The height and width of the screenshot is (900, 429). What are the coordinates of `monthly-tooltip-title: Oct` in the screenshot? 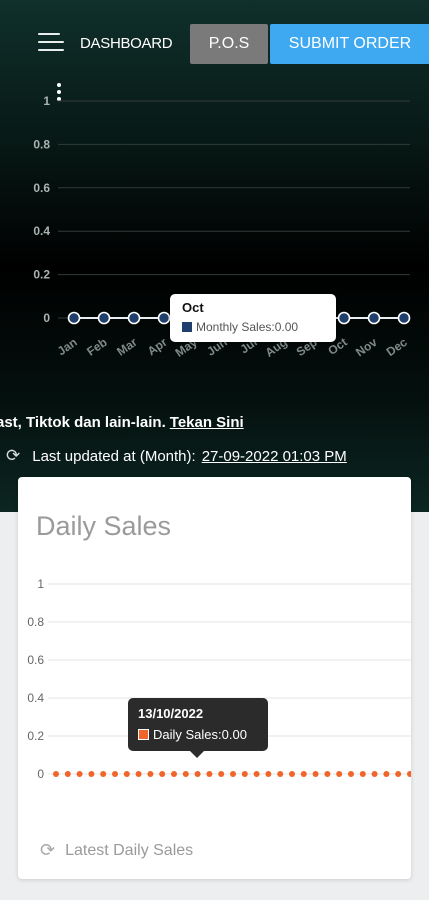 It's located at (193, 307).